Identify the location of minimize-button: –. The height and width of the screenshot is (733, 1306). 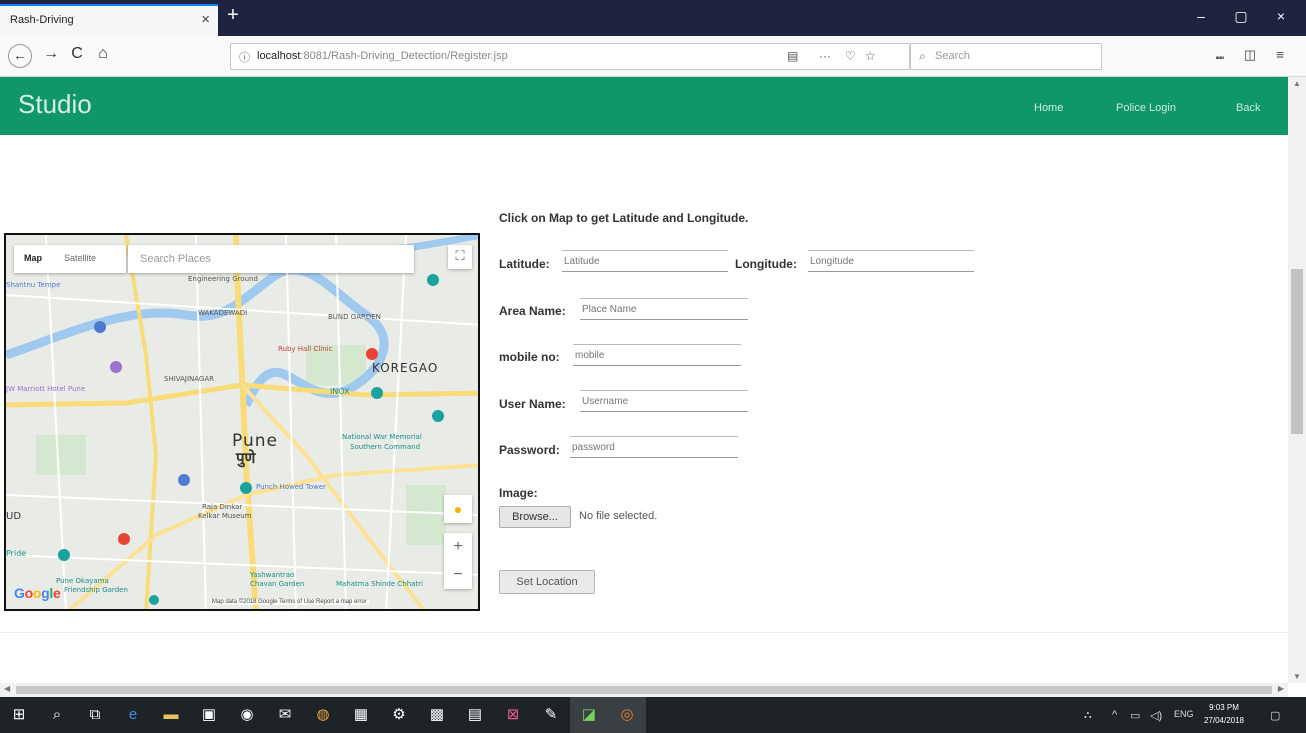
(1201, 16).